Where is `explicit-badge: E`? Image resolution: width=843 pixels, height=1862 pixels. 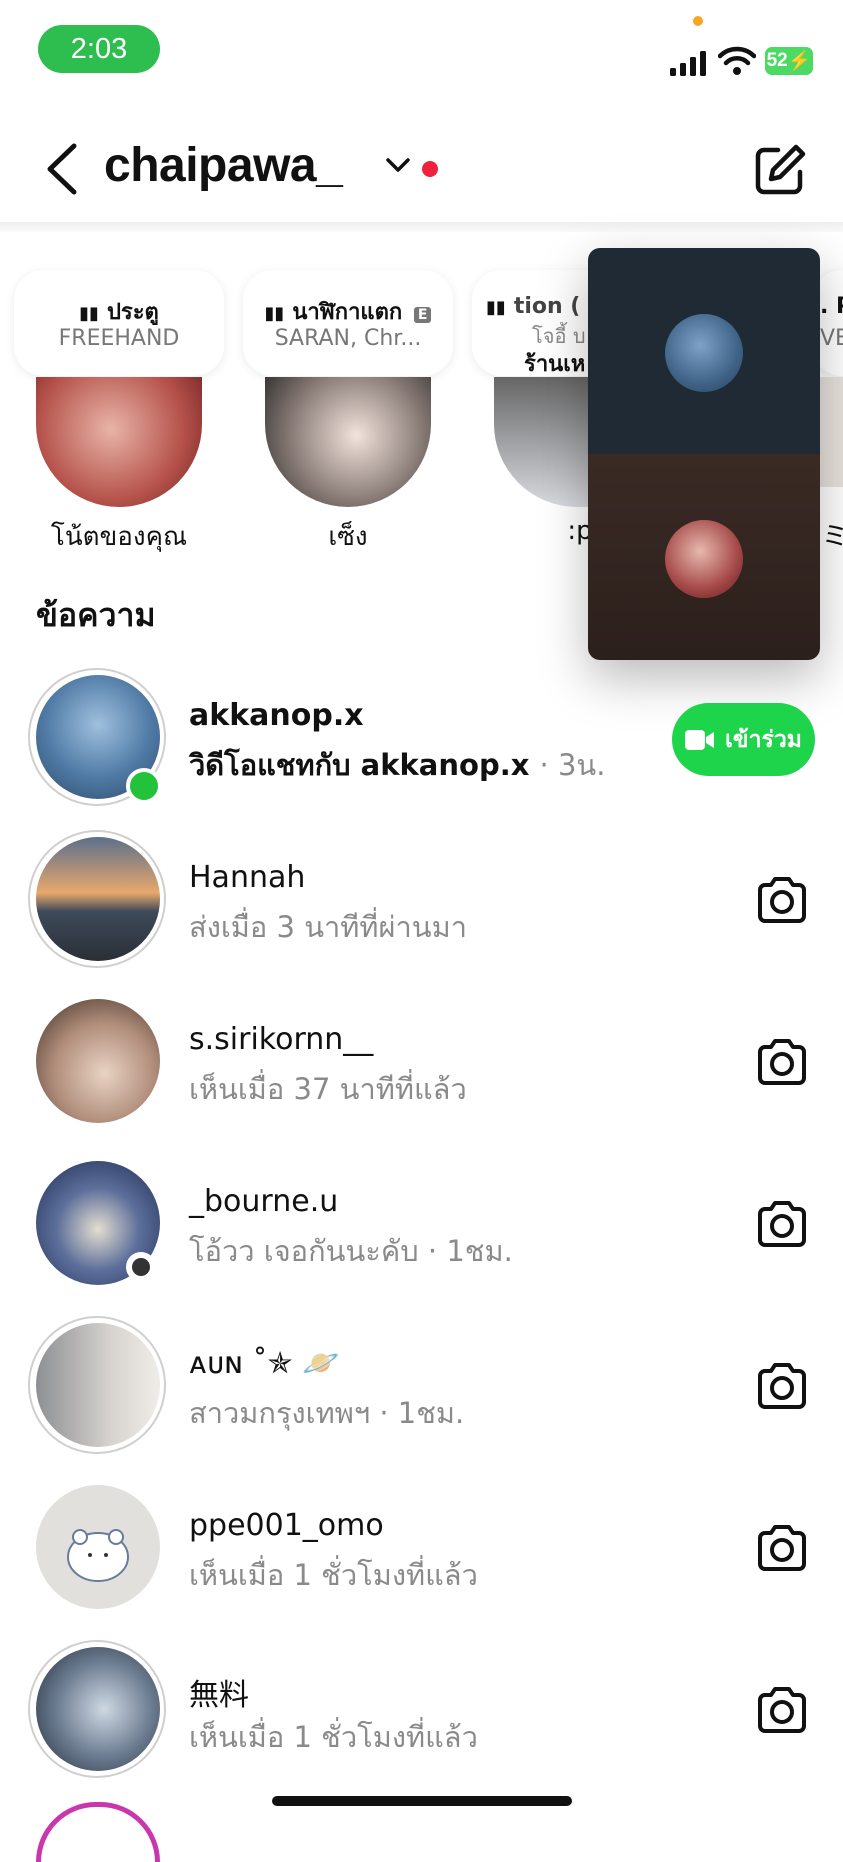 explicit-badge: E is located at coordinates (422, 315).